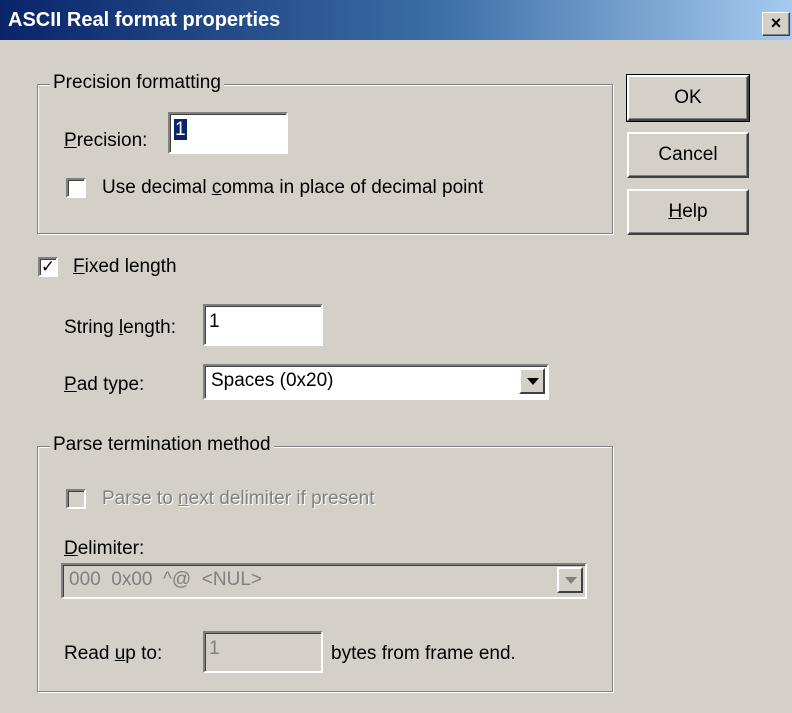 The image size is (792, 713). I want to click on next-delimiter-label-pre: Parse to, so click(140, 498).